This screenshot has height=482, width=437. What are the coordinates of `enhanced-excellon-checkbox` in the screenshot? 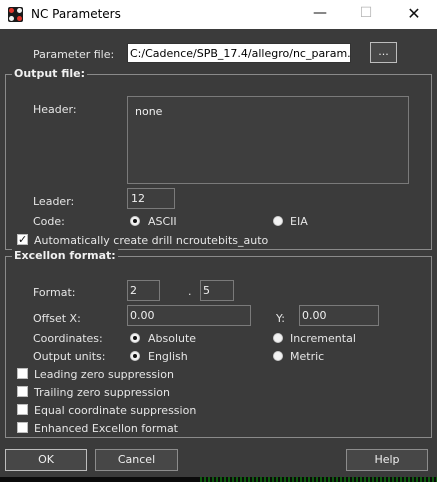 It's located at (22, 427).